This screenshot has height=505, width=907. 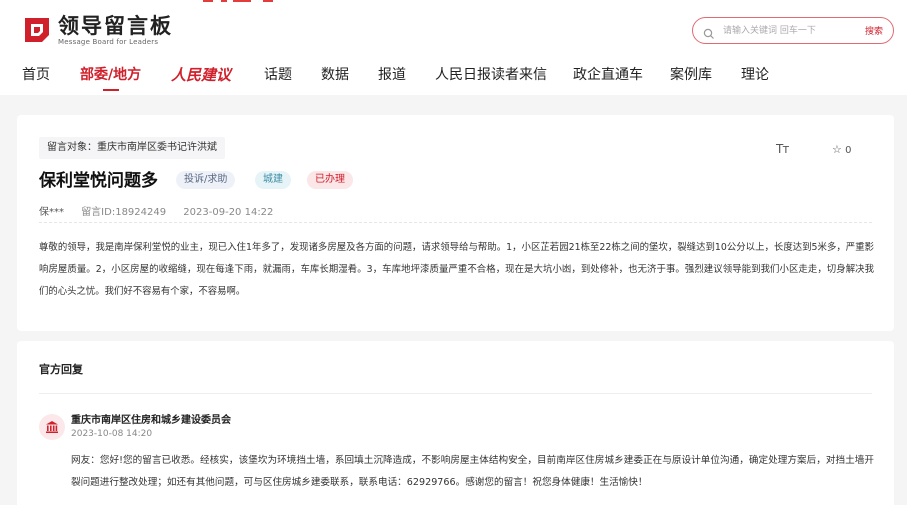 I want to click on message-title: 保利堂悦问题多, so click(x=98, y=181).